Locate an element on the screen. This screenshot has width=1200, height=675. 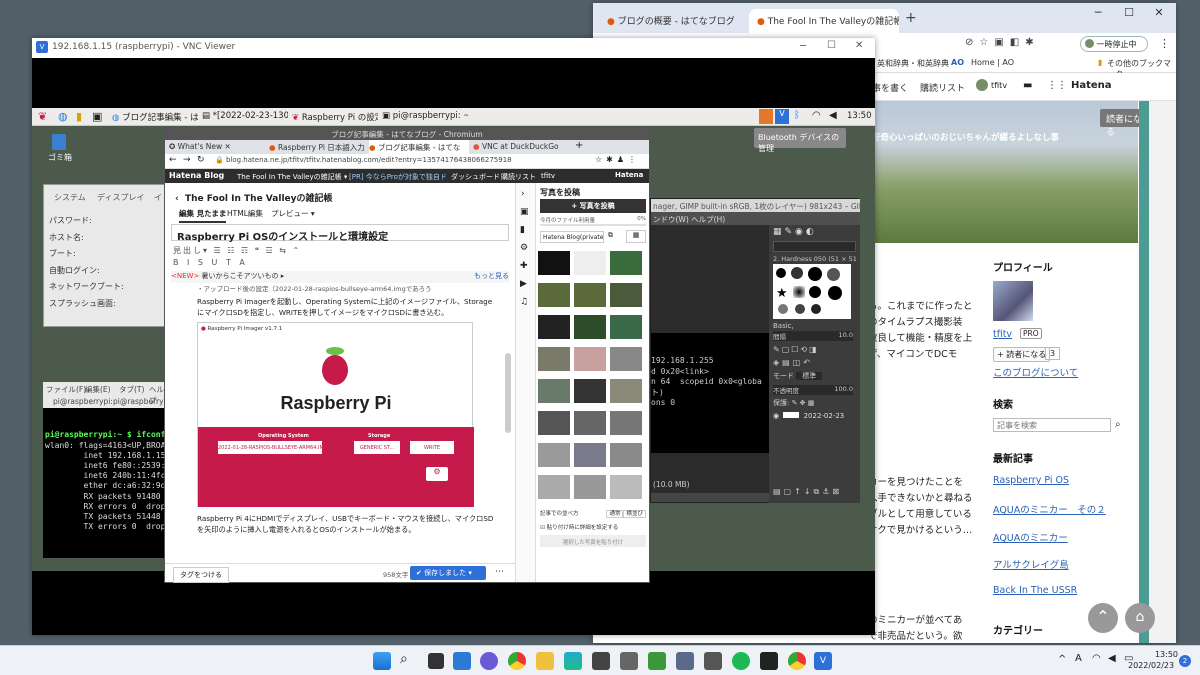
store-icon is located at coordinates (601, 661).